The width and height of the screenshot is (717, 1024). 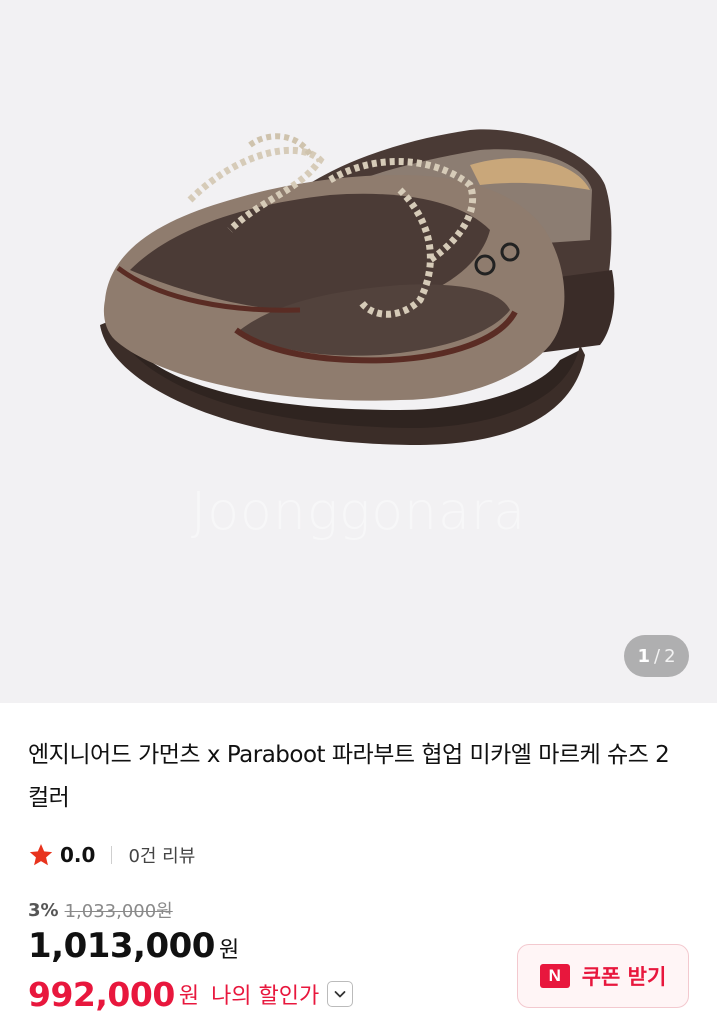 I want to click on price-row: 1,013,000 원, so click(x=133, y=949).